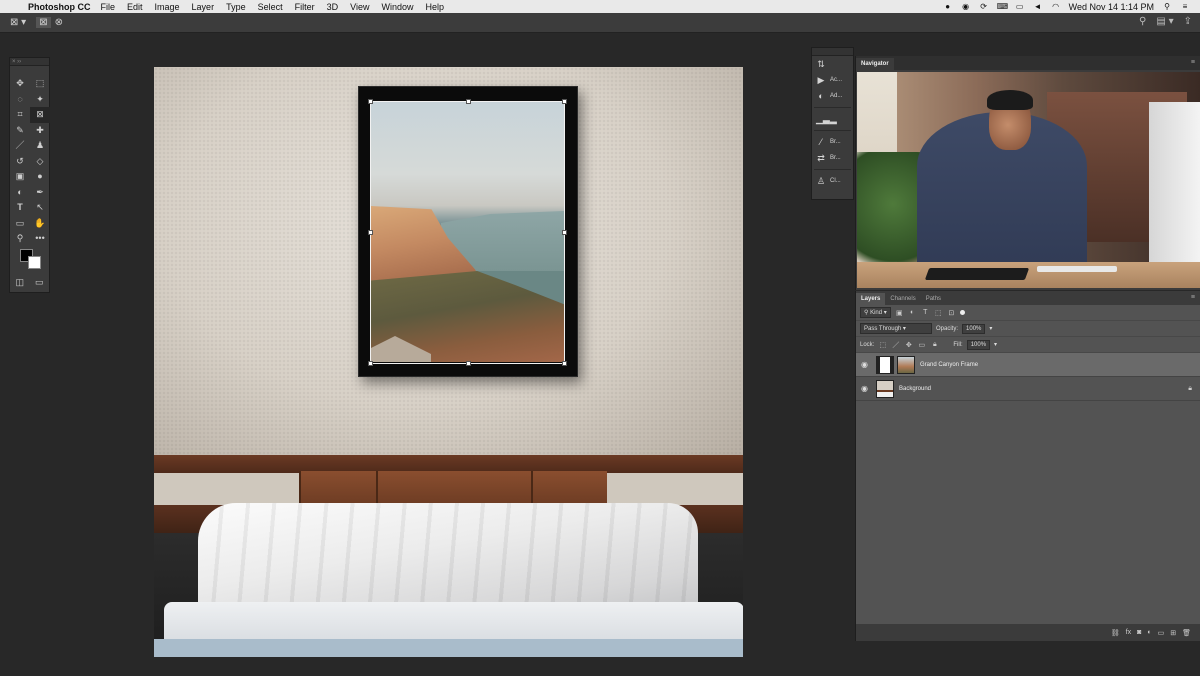  Describe the element at coordinates (39, 282) in the screenshot. I see `screen-mode-icon: ▭` at that location.